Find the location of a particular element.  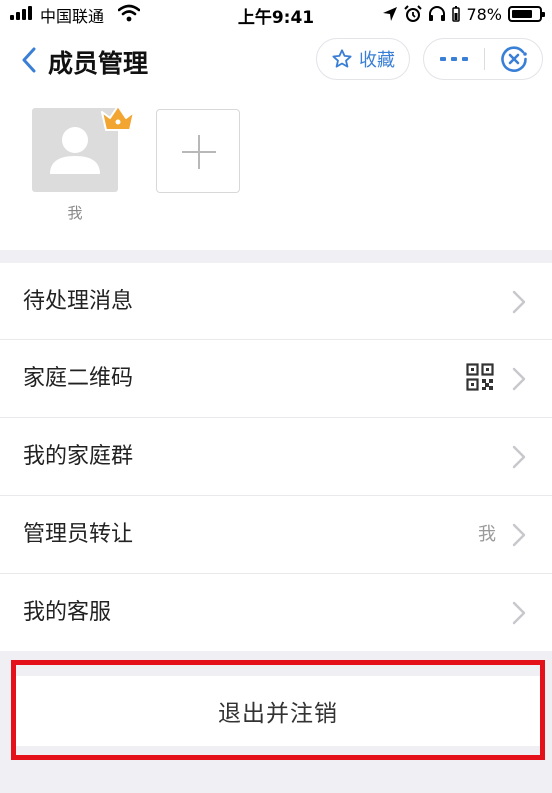

back-button is located at coordinates (29, 60).